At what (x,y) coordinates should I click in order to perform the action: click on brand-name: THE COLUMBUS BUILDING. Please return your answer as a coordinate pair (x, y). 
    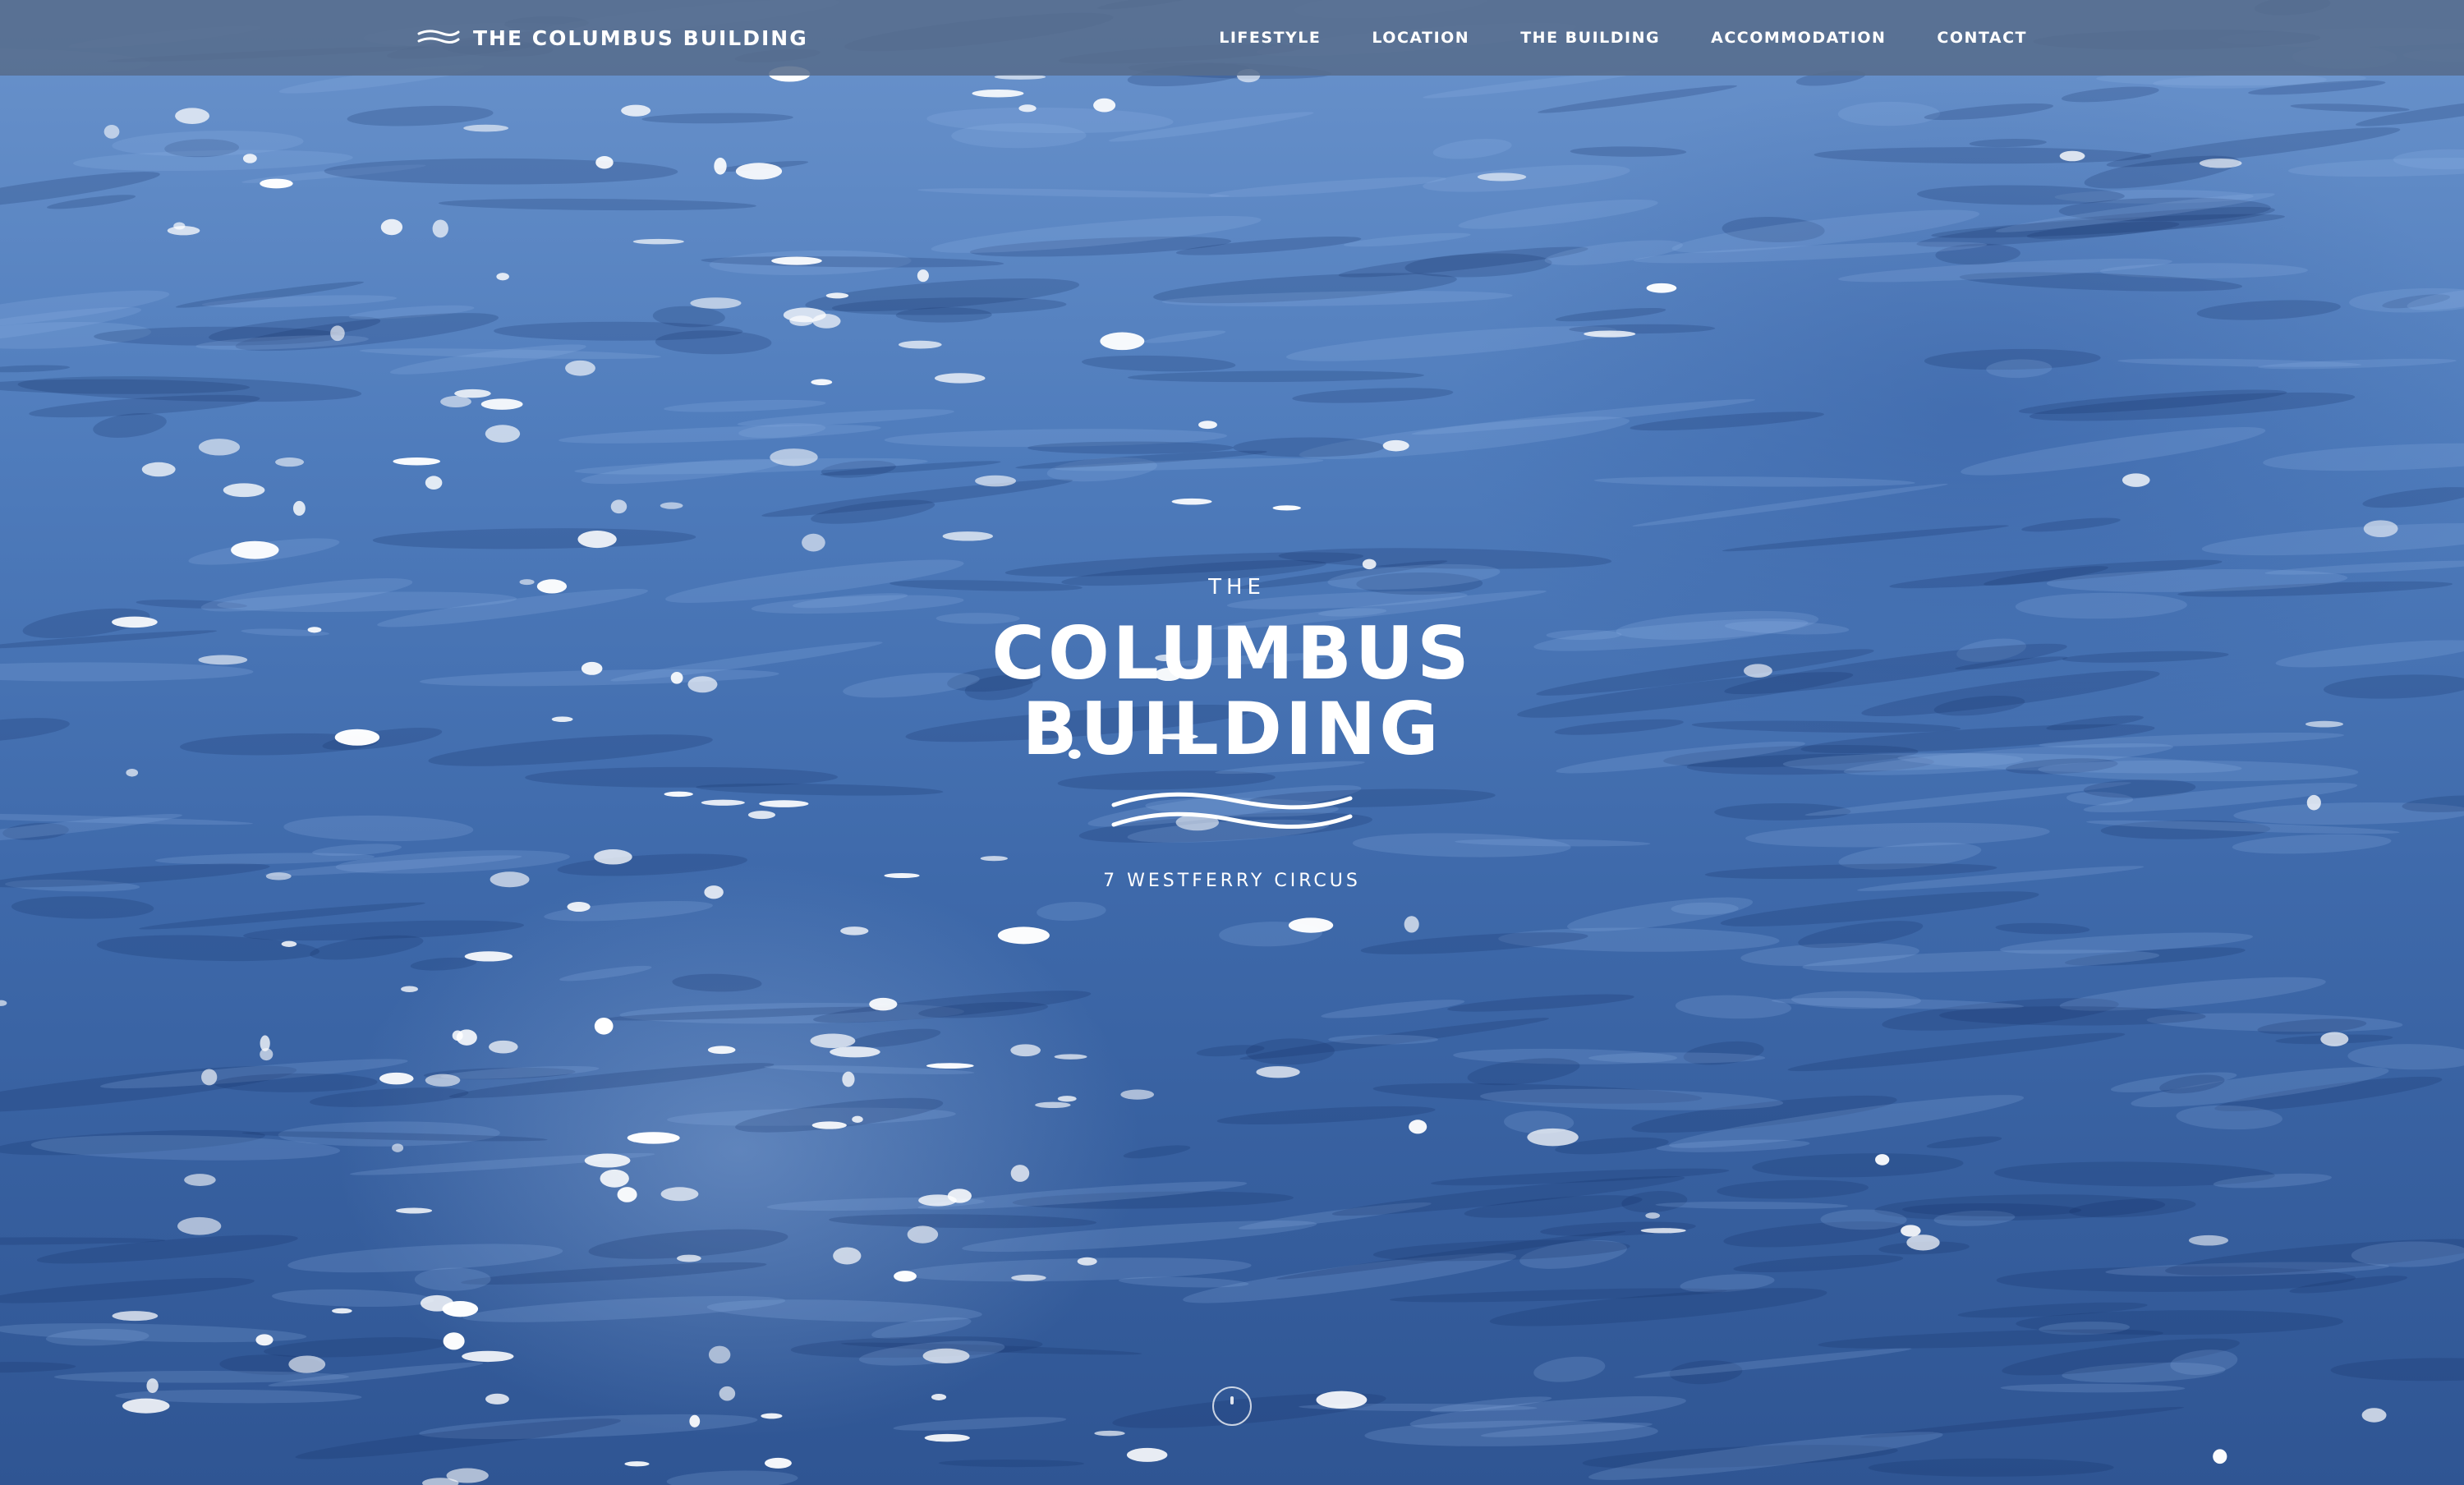
    Looking at the image, I should click on (640, 37).